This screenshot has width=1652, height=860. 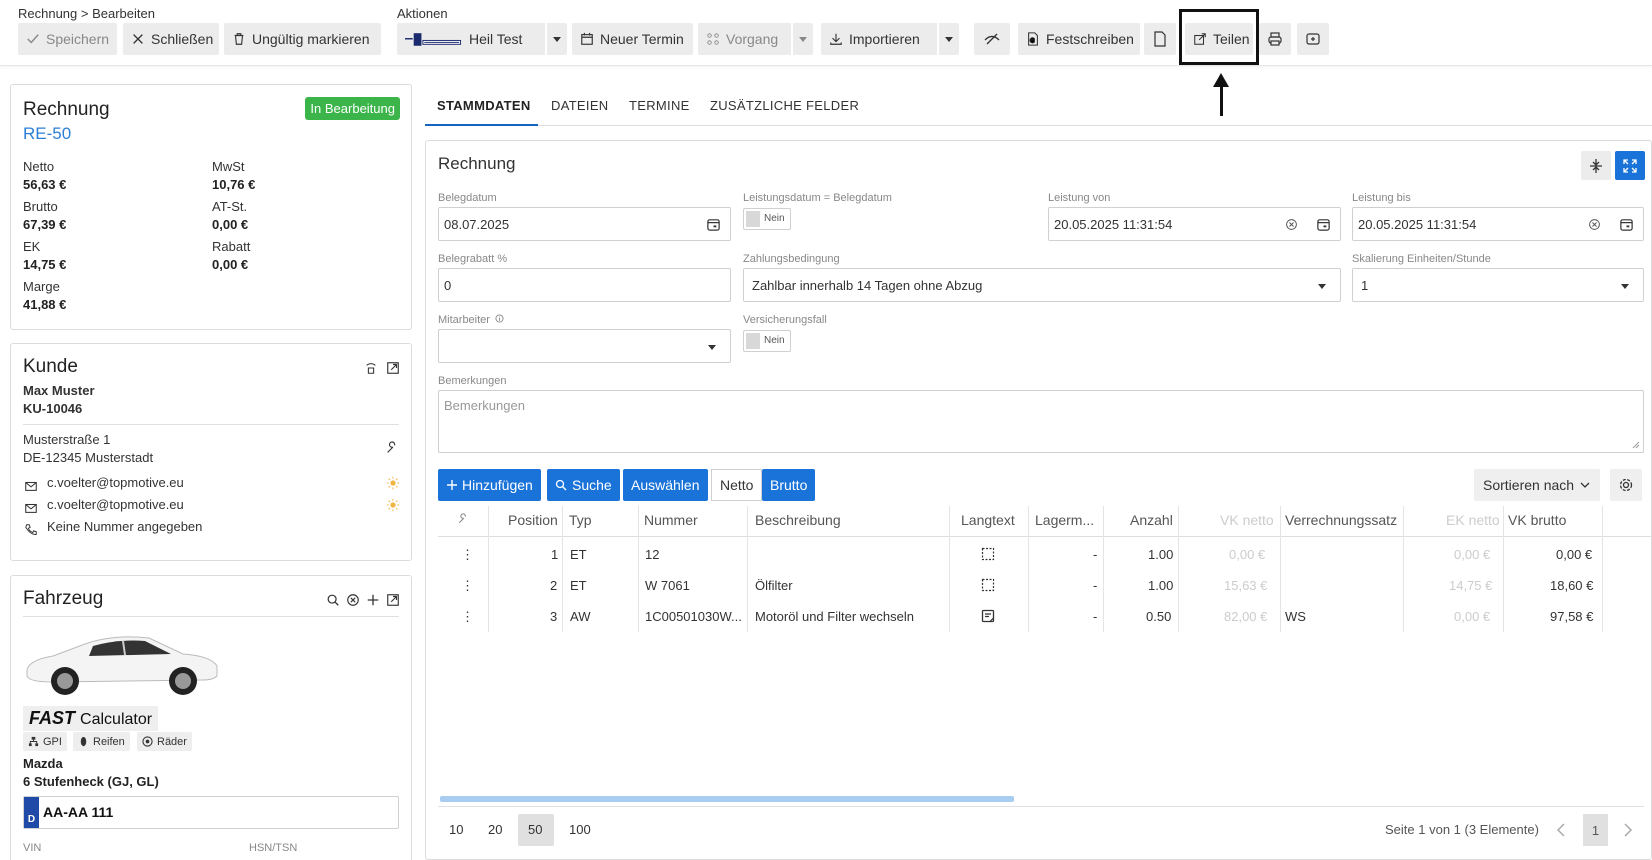 I want to click on fast-logo-text: FAST, so click(x=52, y=718).